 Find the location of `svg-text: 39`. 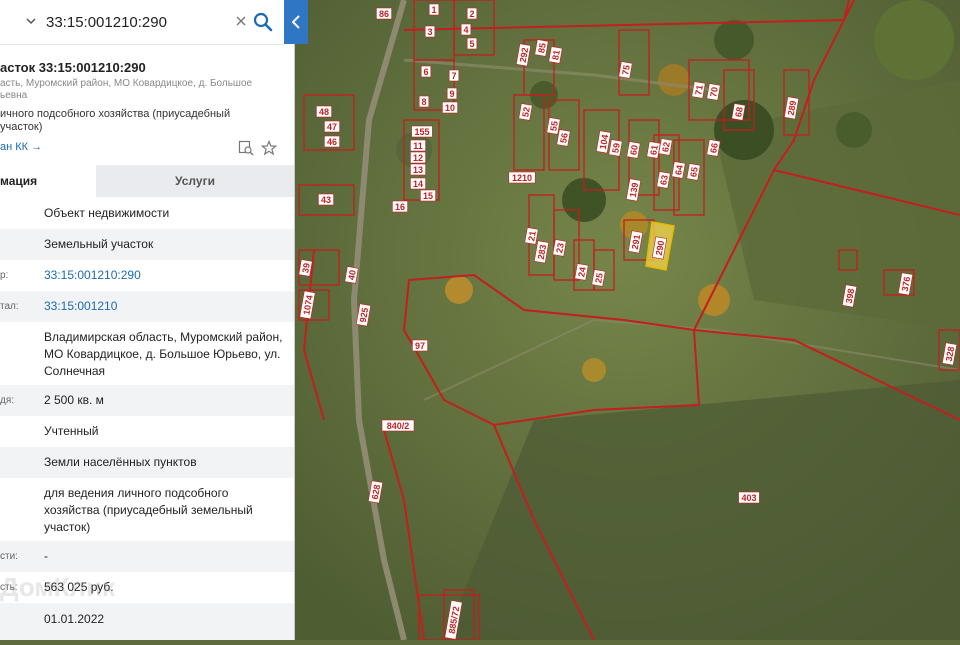

svg-text: 39 is located at coordinates (306, 268).